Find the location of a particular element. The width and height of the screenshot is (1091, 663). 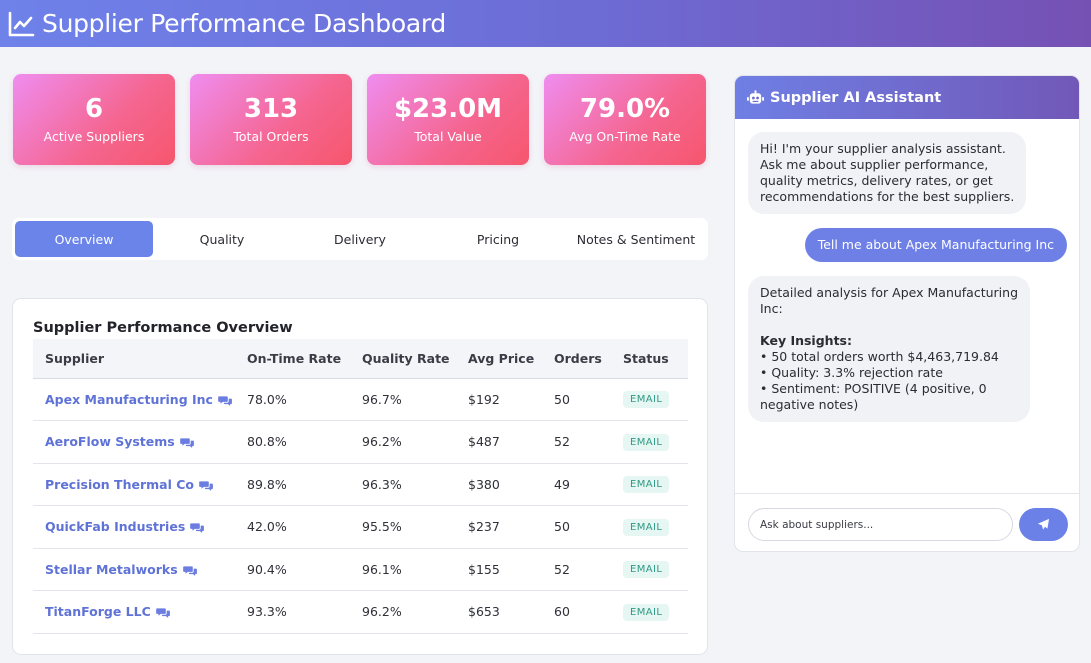

message-bullet: • Sentiment: POSITIVE (4 positive, 0 is located at coordinates (873, 388).